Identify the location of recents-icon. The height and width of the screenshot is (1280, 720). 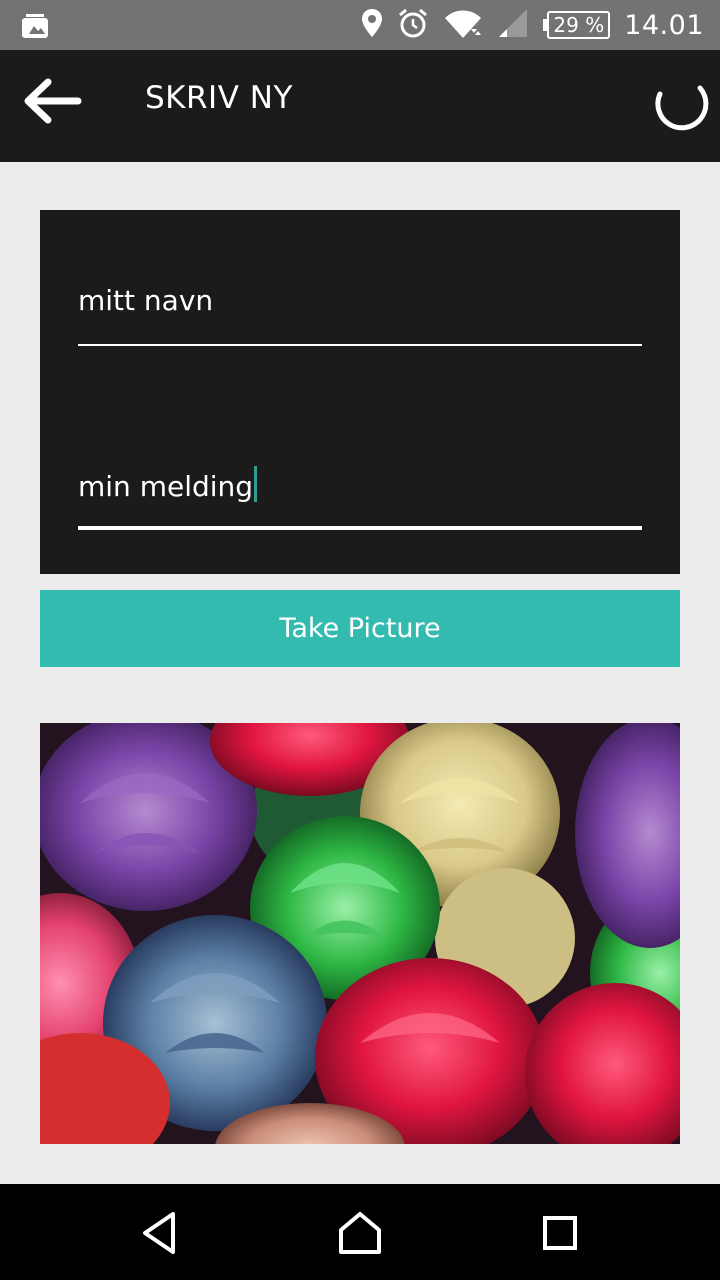
(560, 1233).